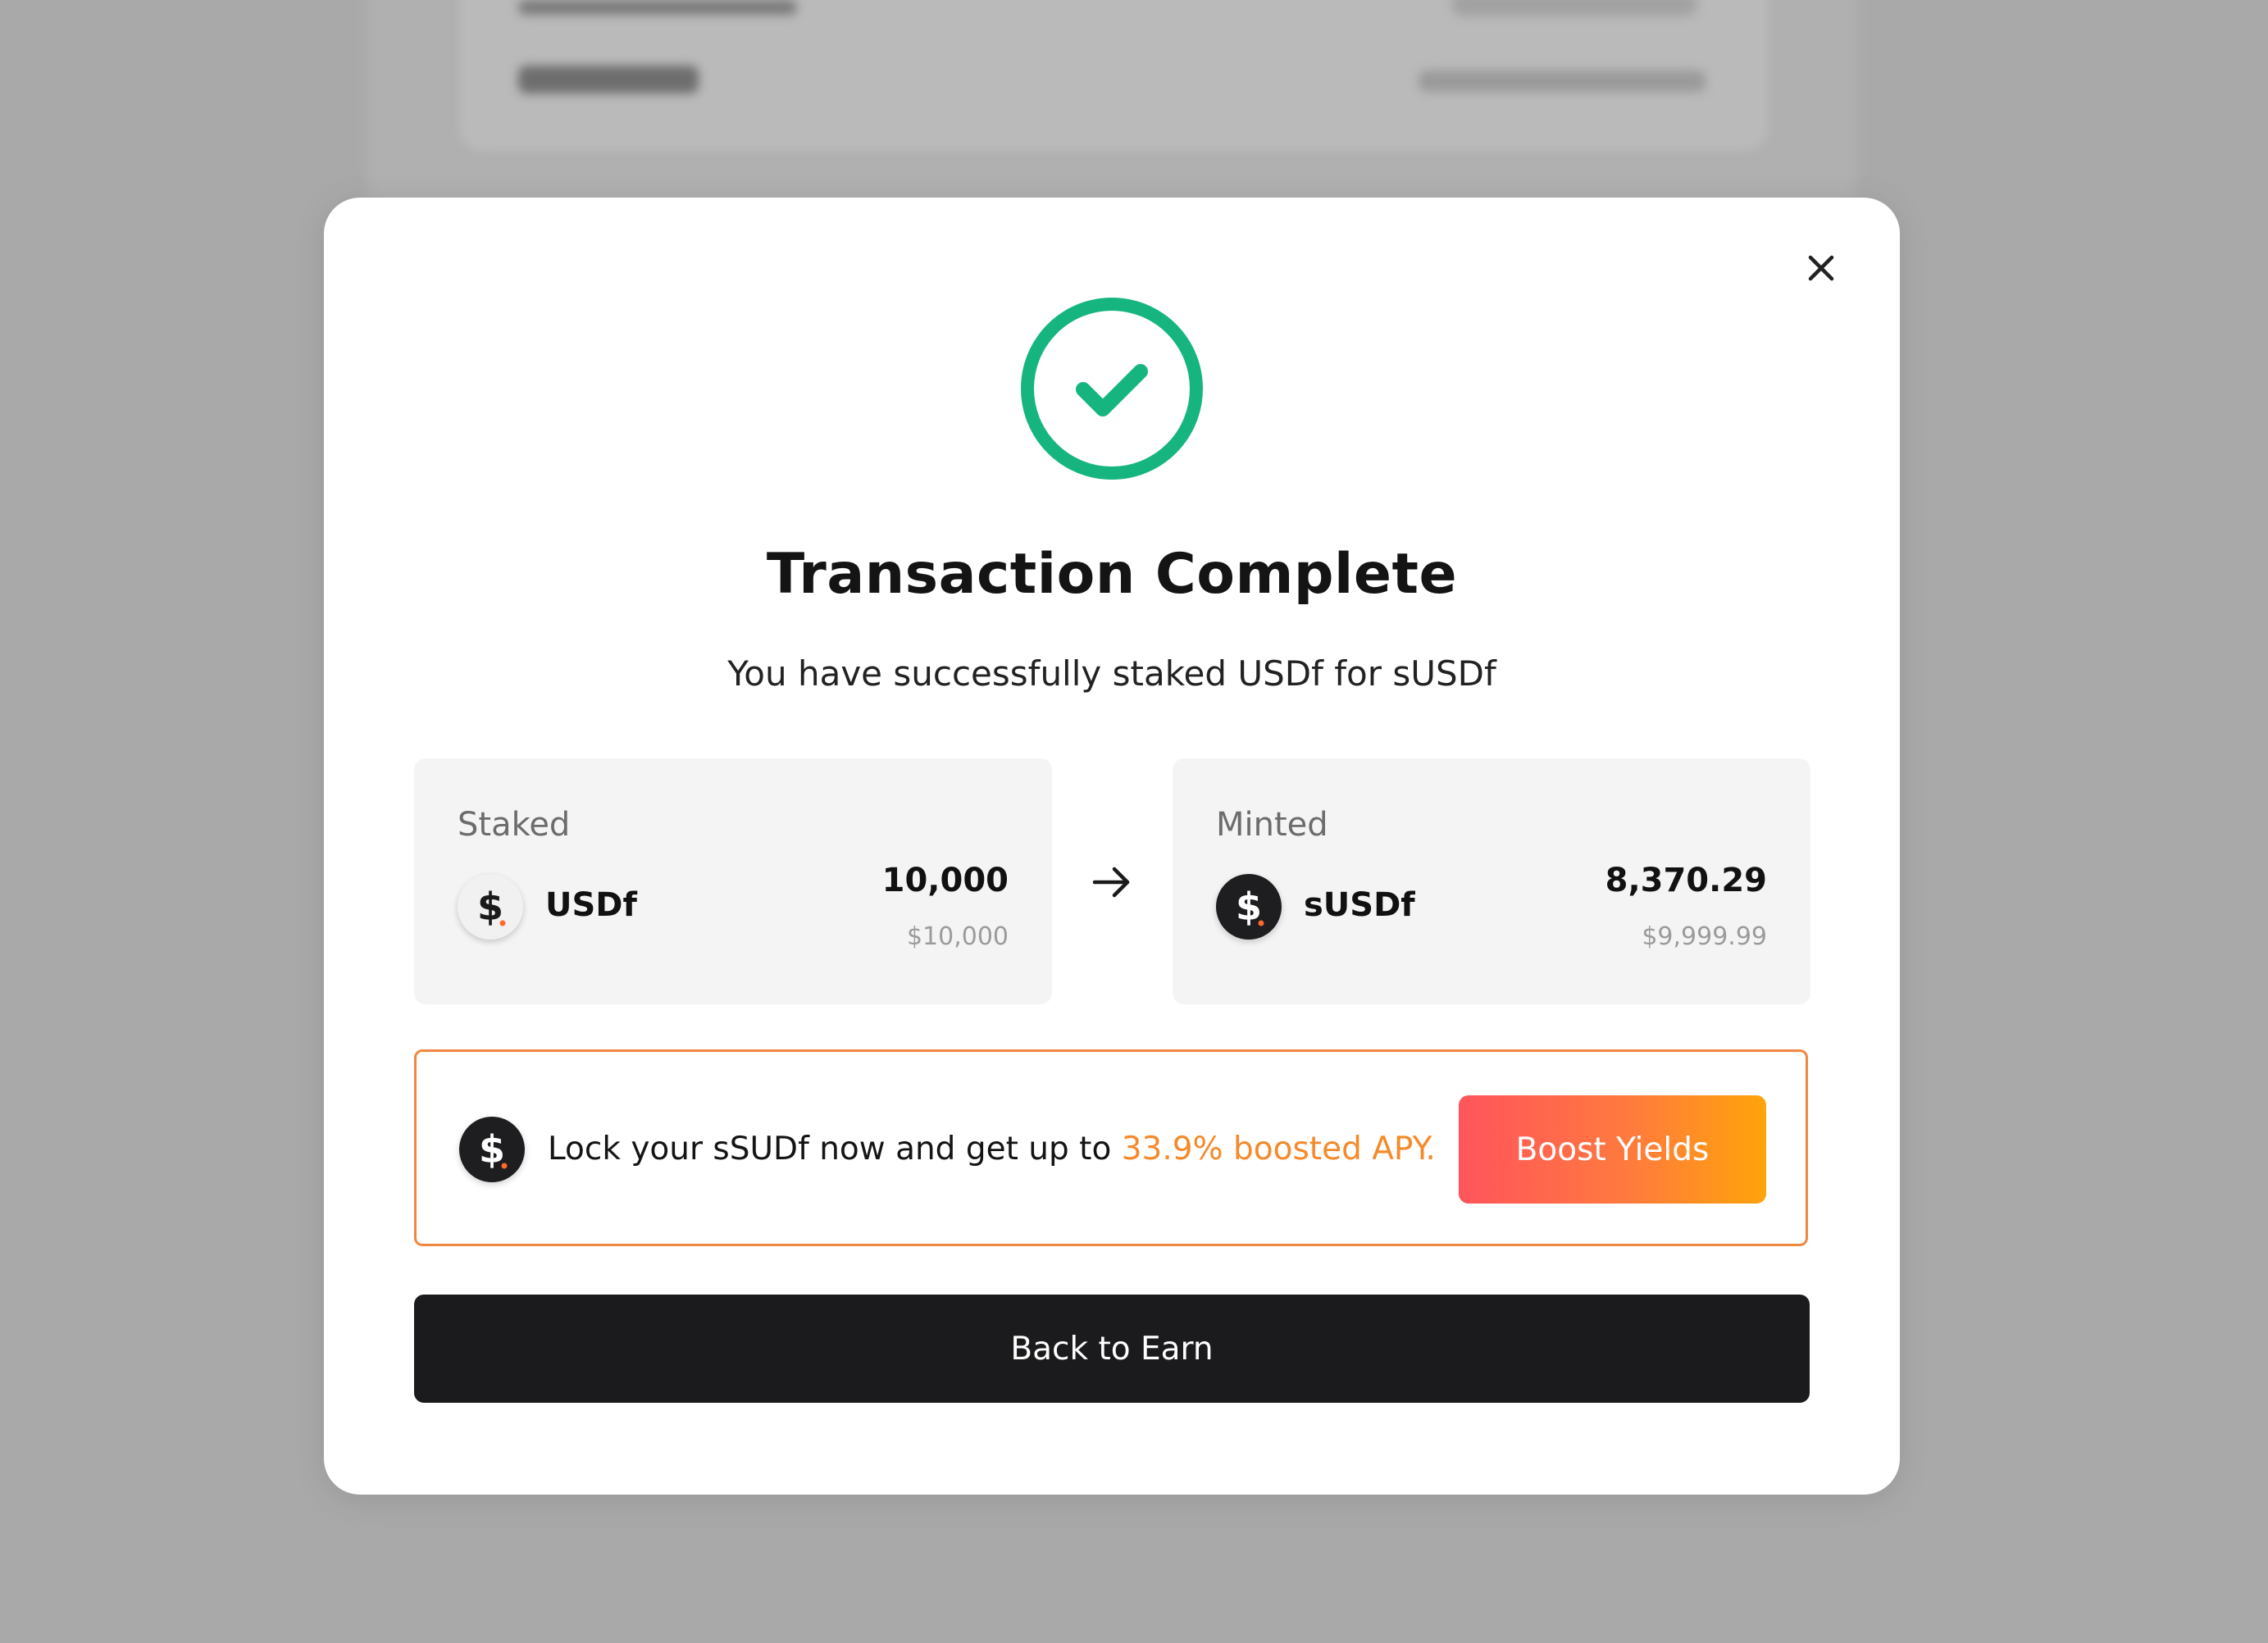 This screenshot has width=2268, height=1643. What do you see at coordinates (945, 880) in the screenshot?
I see `staked-amount: 10,000` at bounding box center [945, 880].